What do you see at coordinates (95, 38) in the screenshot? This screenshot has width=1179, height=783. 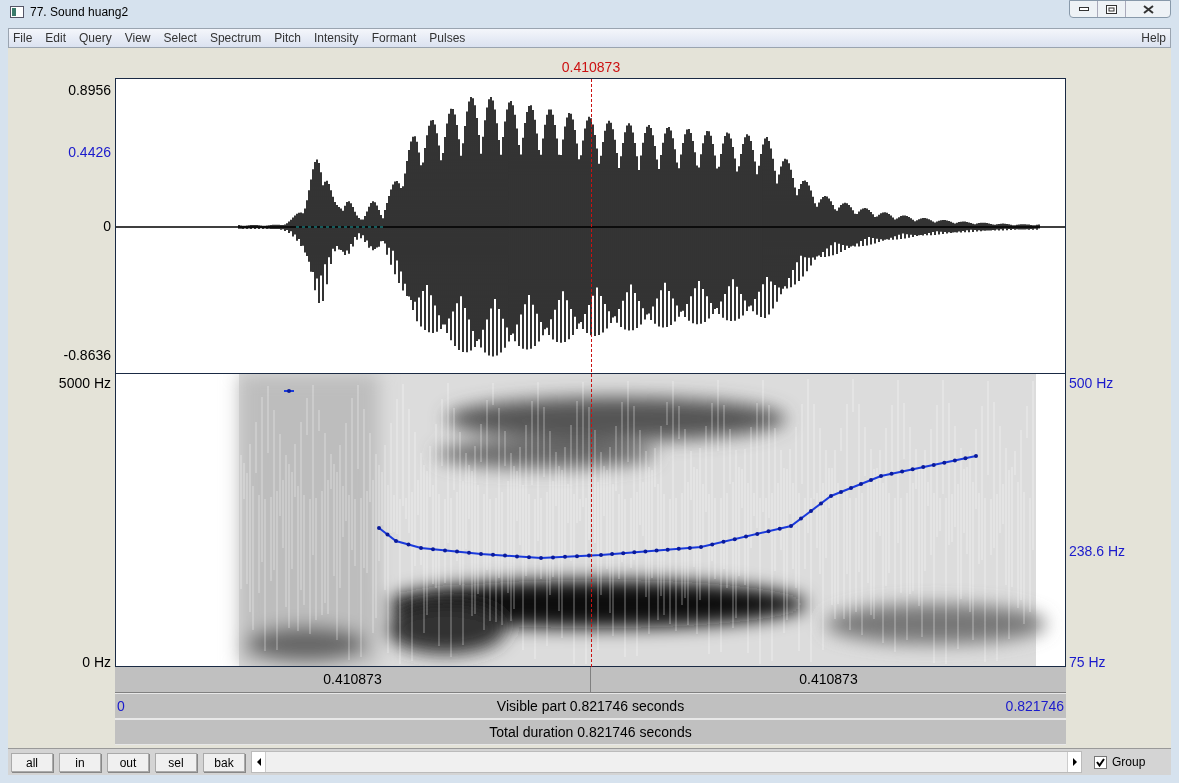 I see `menu-item: Query` at bounding box center [95, 38].